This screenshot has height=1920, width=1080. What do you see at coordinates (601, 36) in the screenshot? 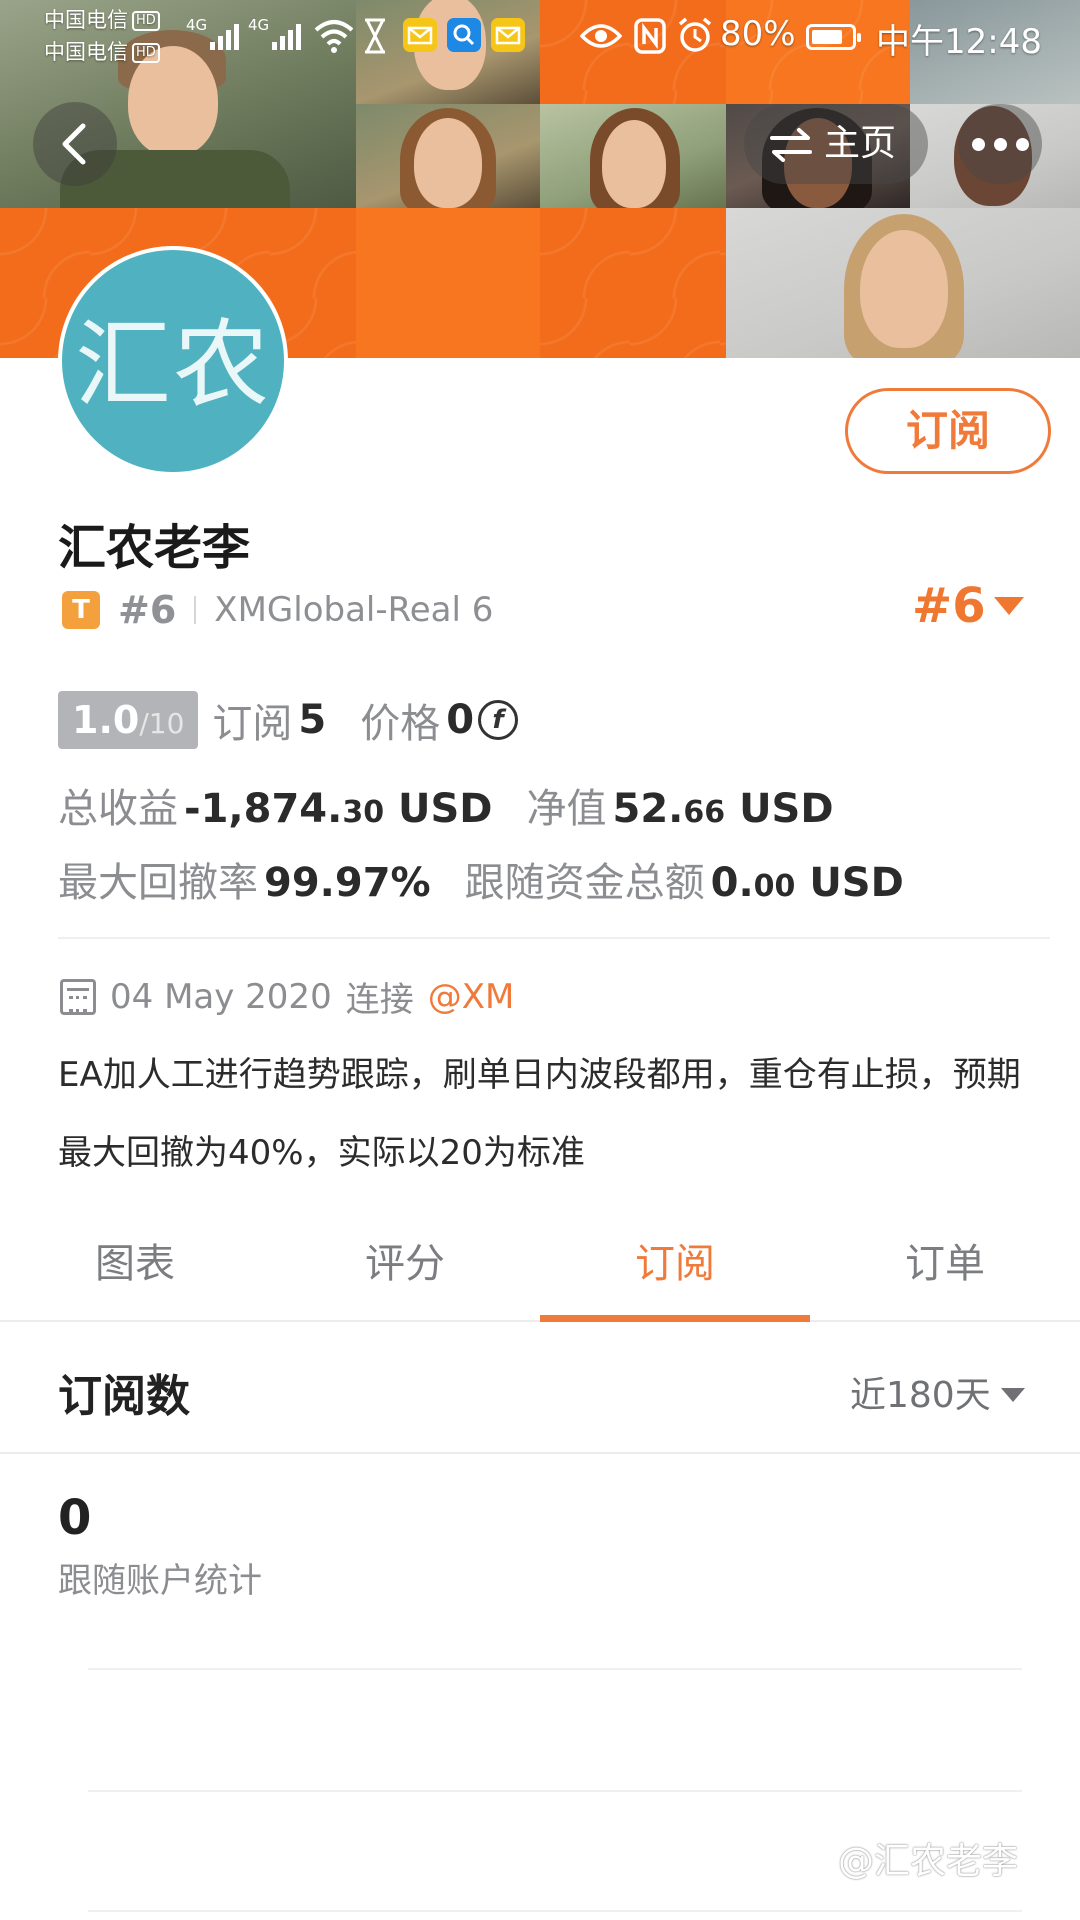
I see `eye-icon` at bounding box center [601, 36].